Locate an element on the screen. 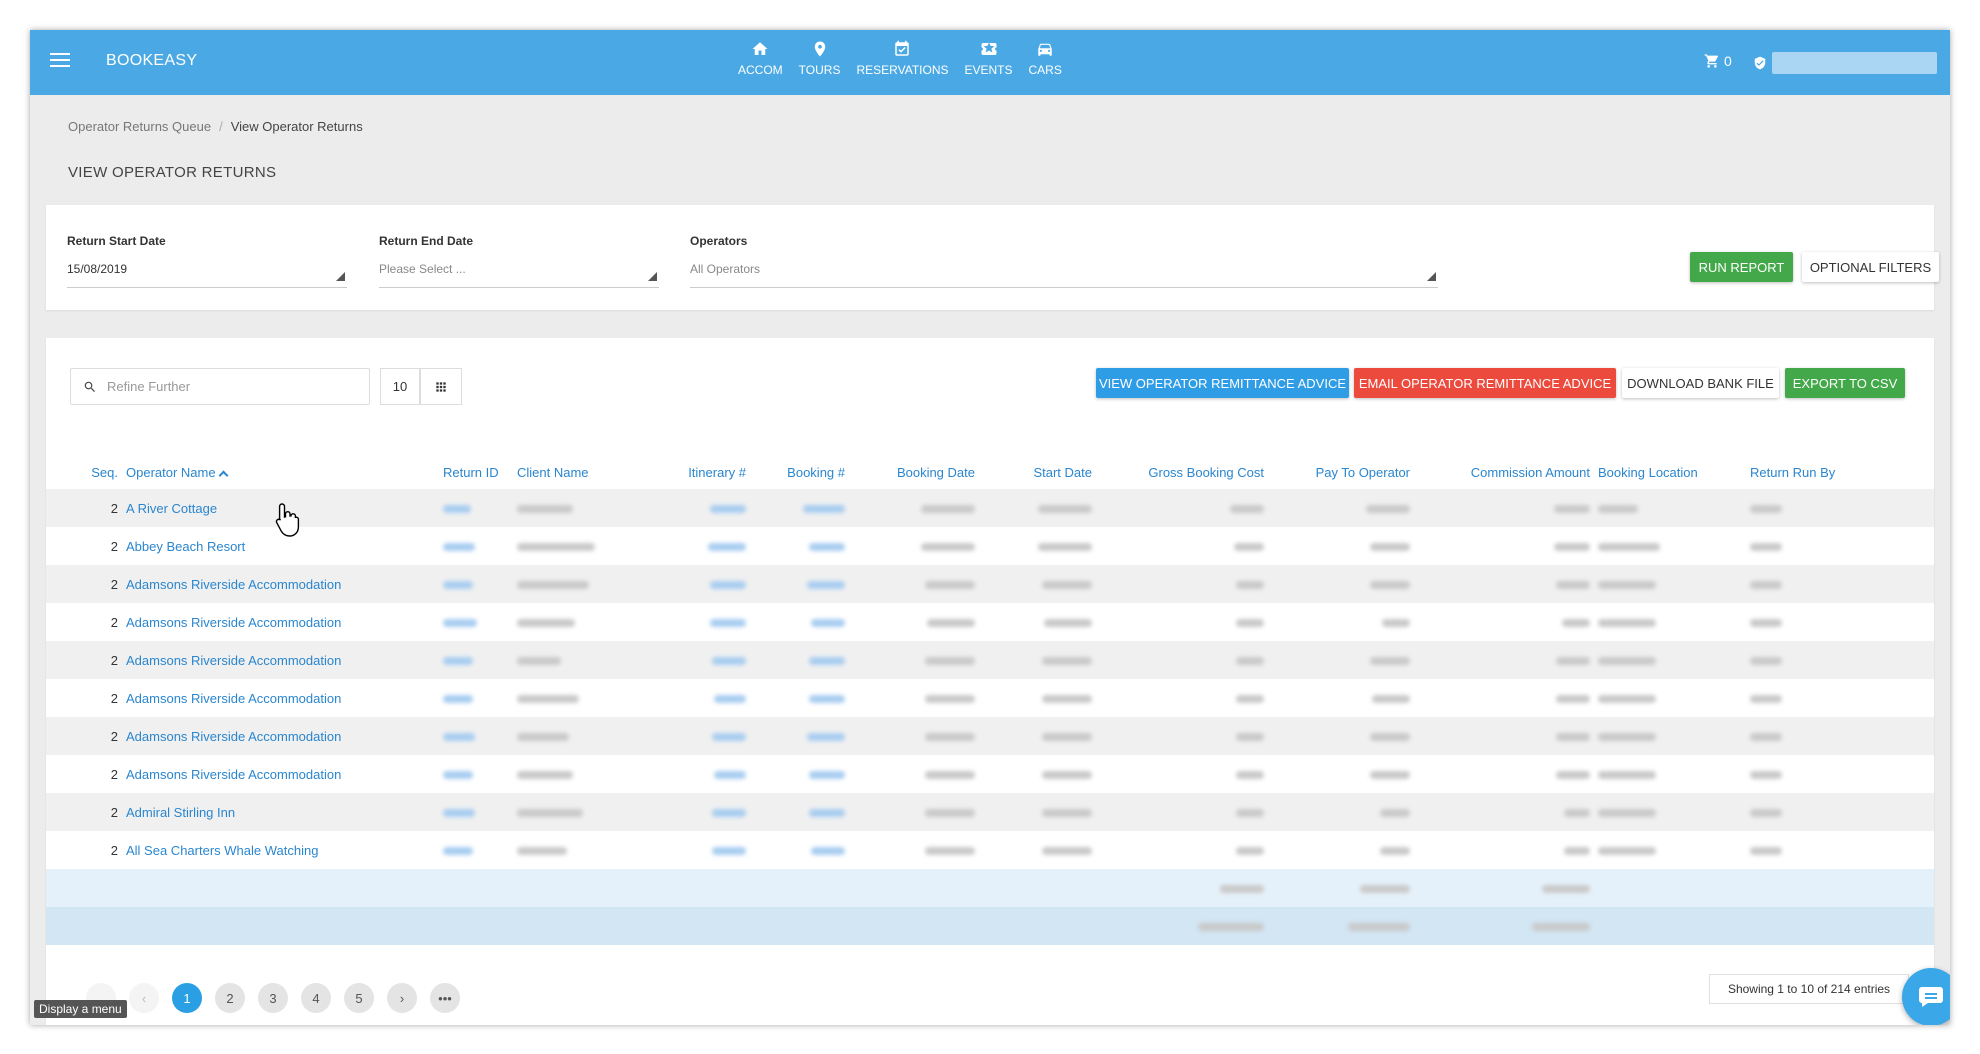 Image resolution: width=1980 pixels, height=1054 pixels. column-header-start-date: Start Date is located at coordinates (1037, 472).